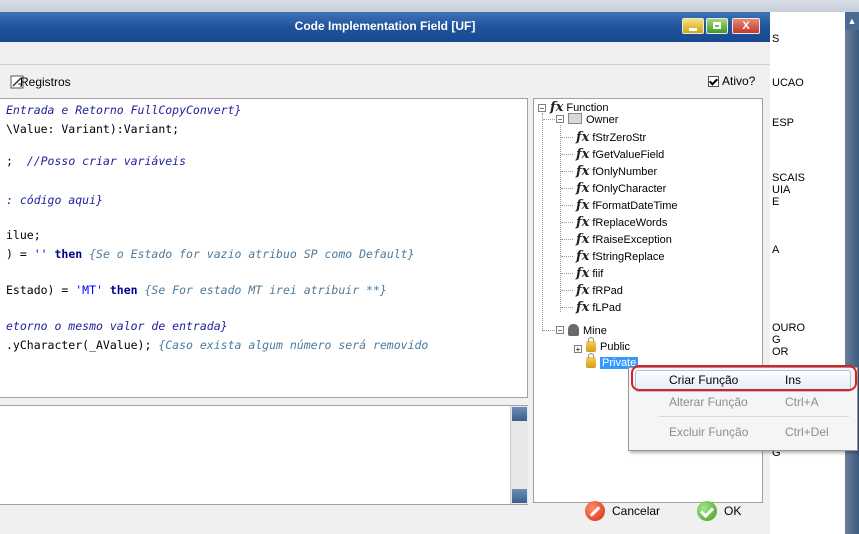  Describe the element at coordinates (781, 190) in the screenshot. I see `background-list-item: UIA` at that location.